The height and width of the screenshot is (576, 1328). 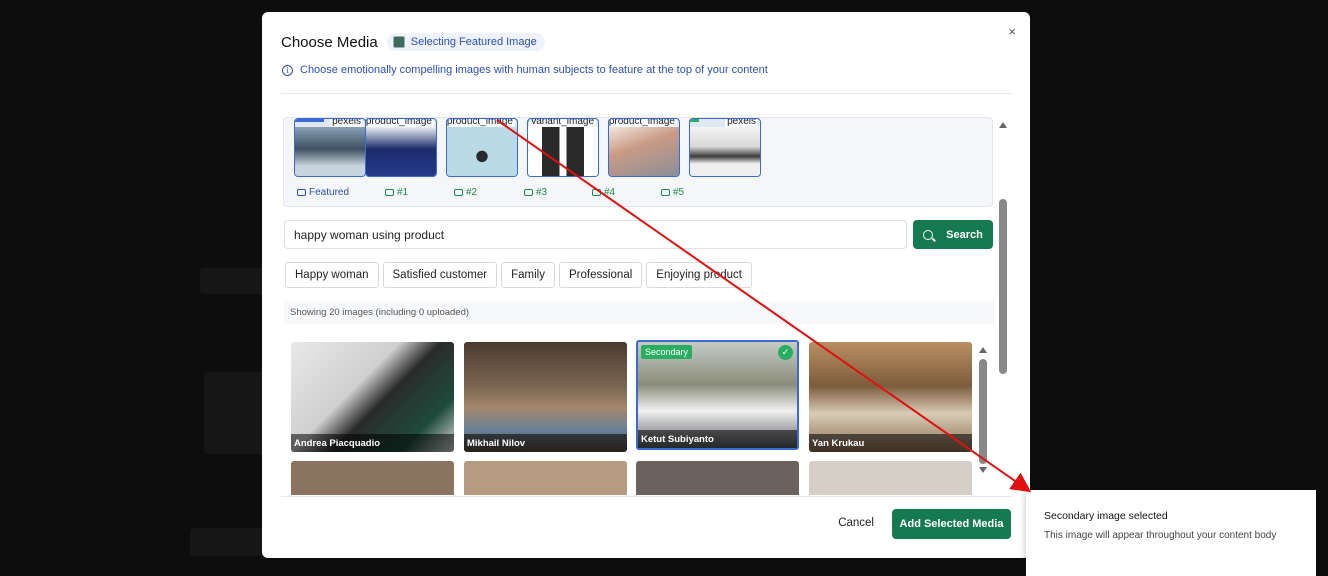 I want to click on chip-enjoying-product: Enjoying product, so click(x=699, y=275).